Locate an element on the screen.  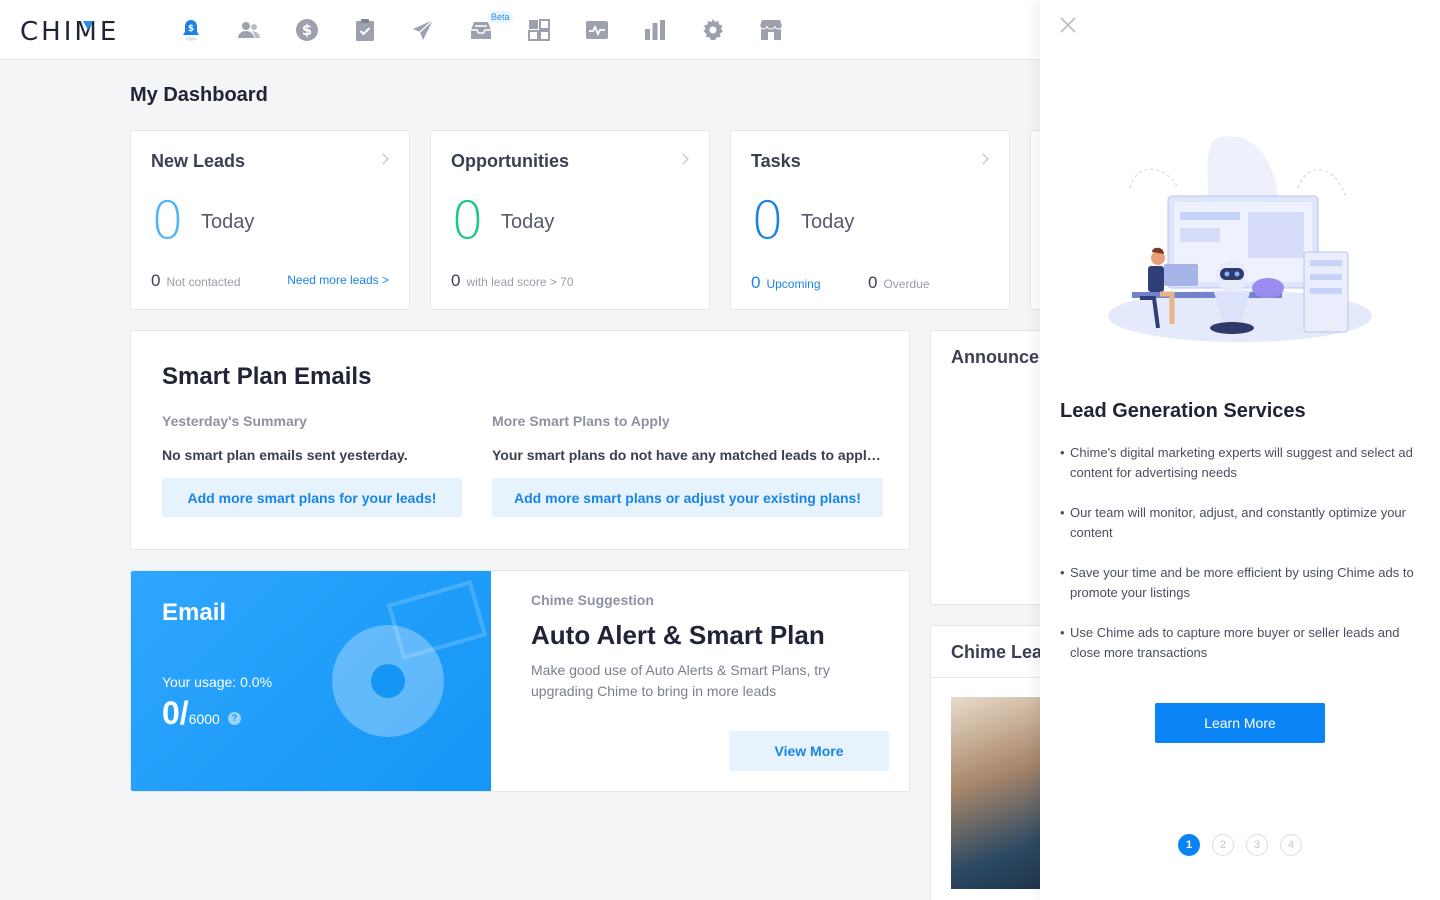
page-dot-3: 3 is located at coordinates (1257, 845).